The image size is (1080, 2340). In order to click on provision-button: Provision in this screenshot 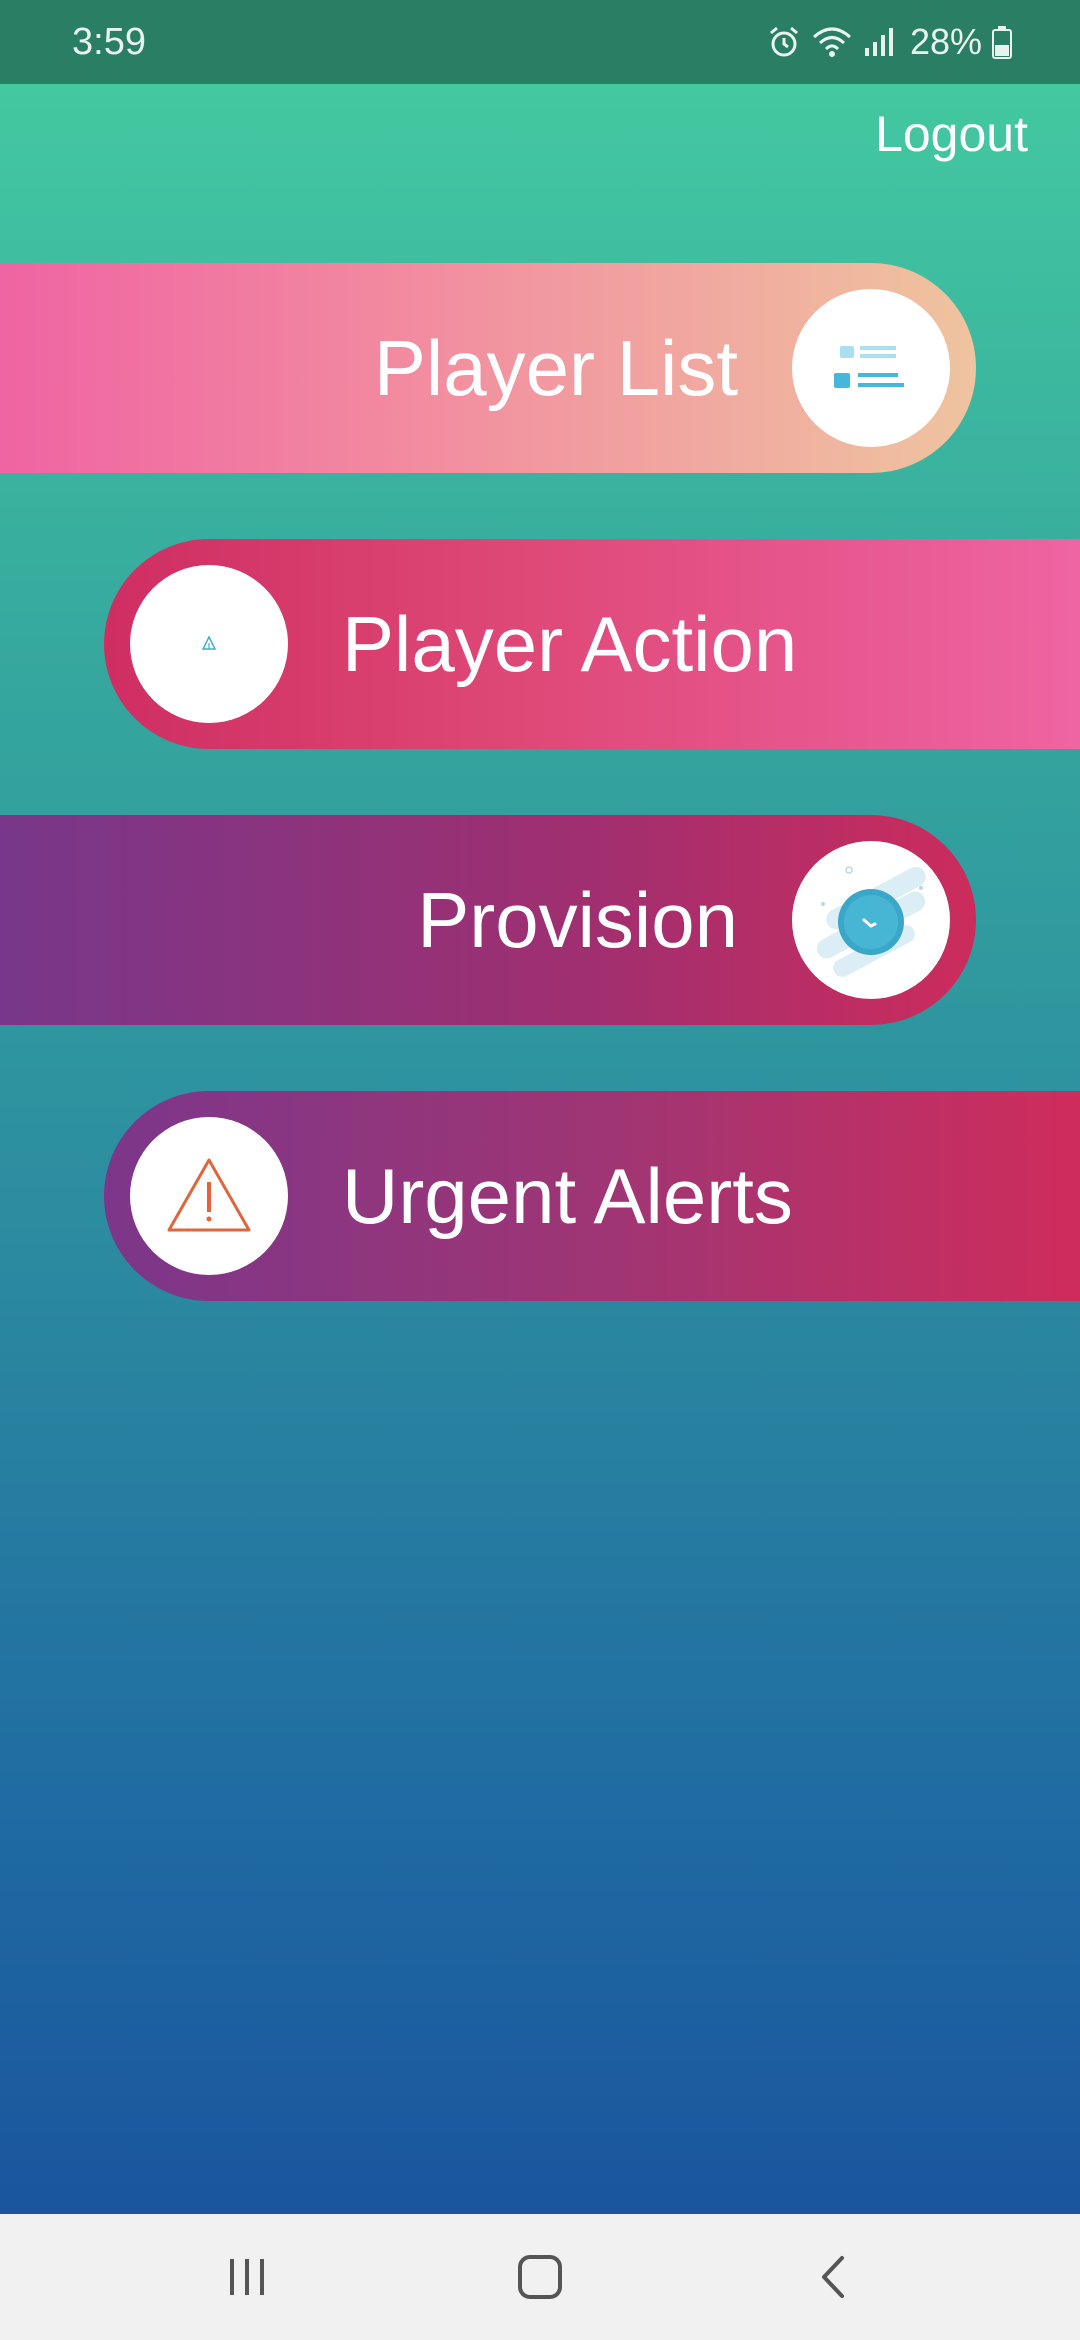, I will do `click(488, 920)`.